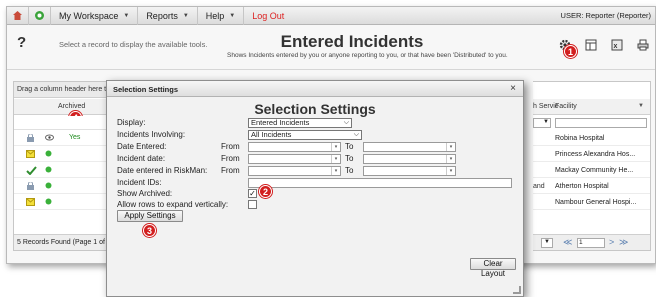  I want to click on table-row: Yes, so click(63, 138).